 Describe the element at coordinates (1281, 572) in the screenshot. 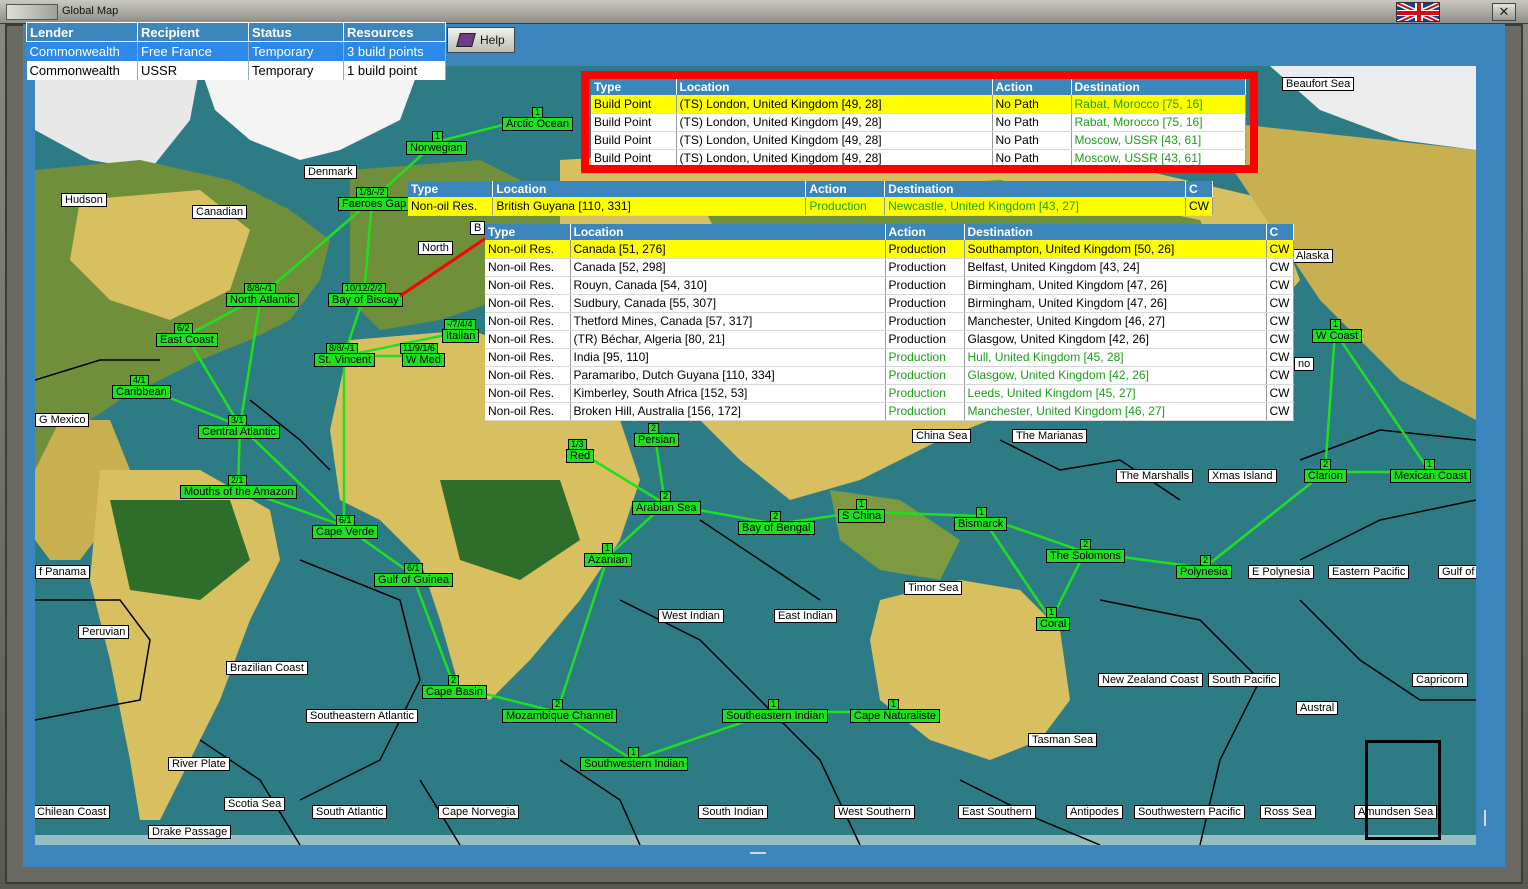

I see `sea-zone-label: E Polynesia` at that location.